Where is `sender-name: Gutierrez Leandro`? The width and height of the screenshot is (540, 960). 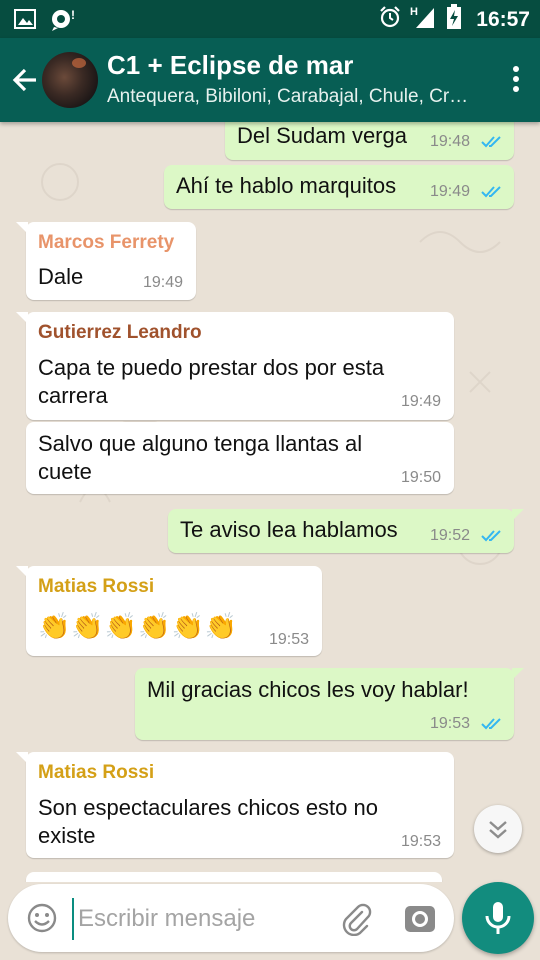
sender-name: Gutierrez Leandro is located at coordinates (120, 332).